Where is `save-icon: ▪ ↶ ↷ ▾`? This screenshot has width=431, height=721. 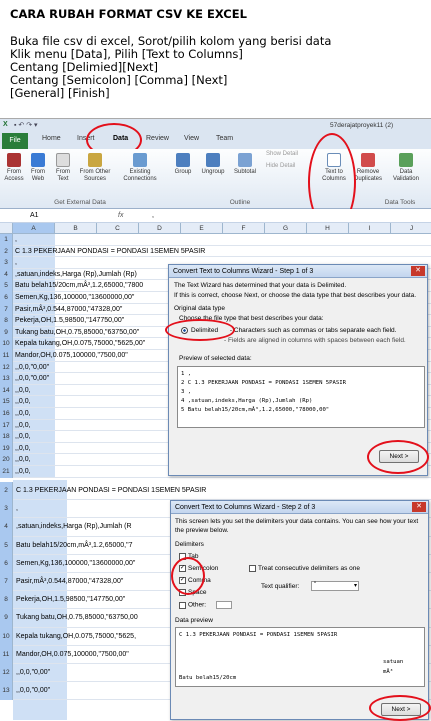
save-icon: ▪ ↶ ↷ ▾ is located at coordinates (26, 125).